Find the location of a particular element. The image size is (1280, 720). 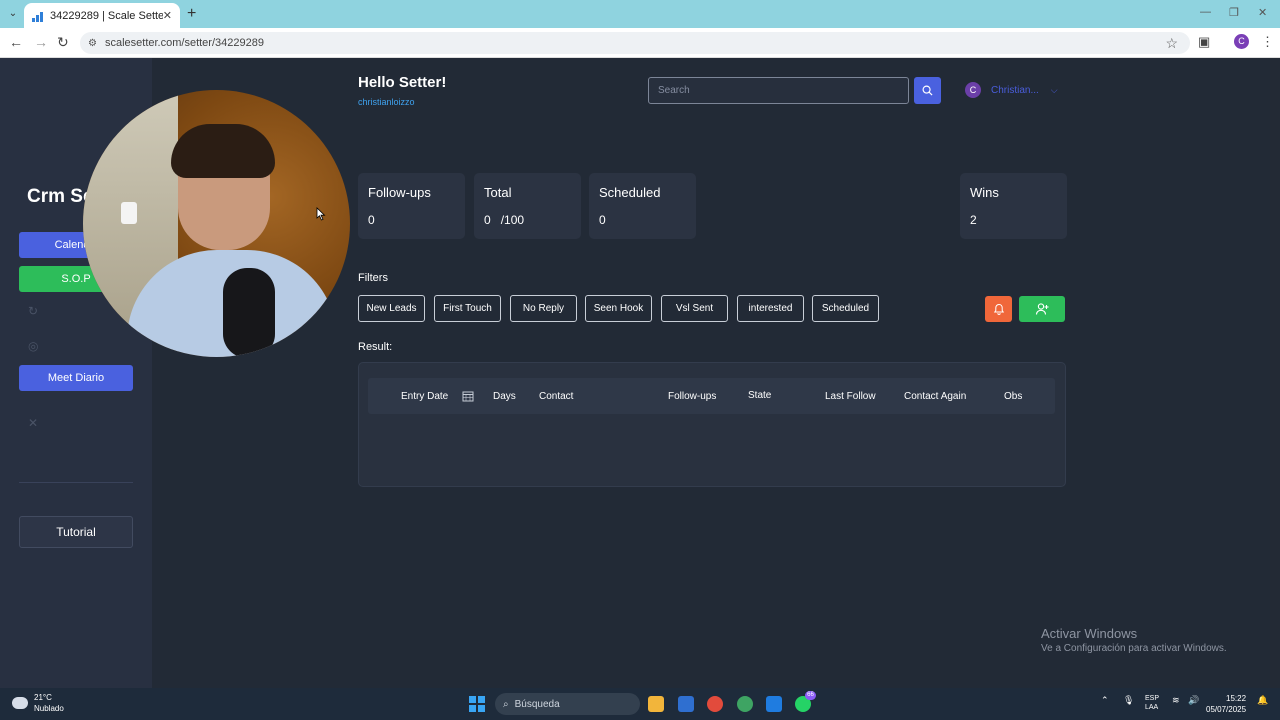

filter-scheduled-button: Scheduled is located at coordinates (845, 308).